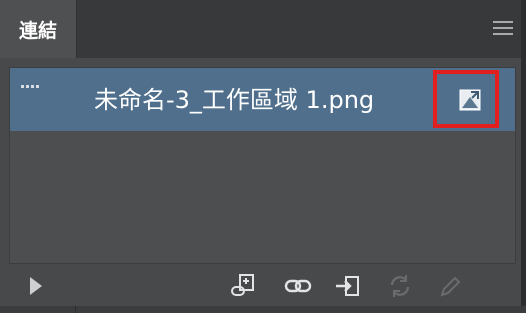 The image size is (526, 313). I want to click on highlight-box, so click(466, 99).